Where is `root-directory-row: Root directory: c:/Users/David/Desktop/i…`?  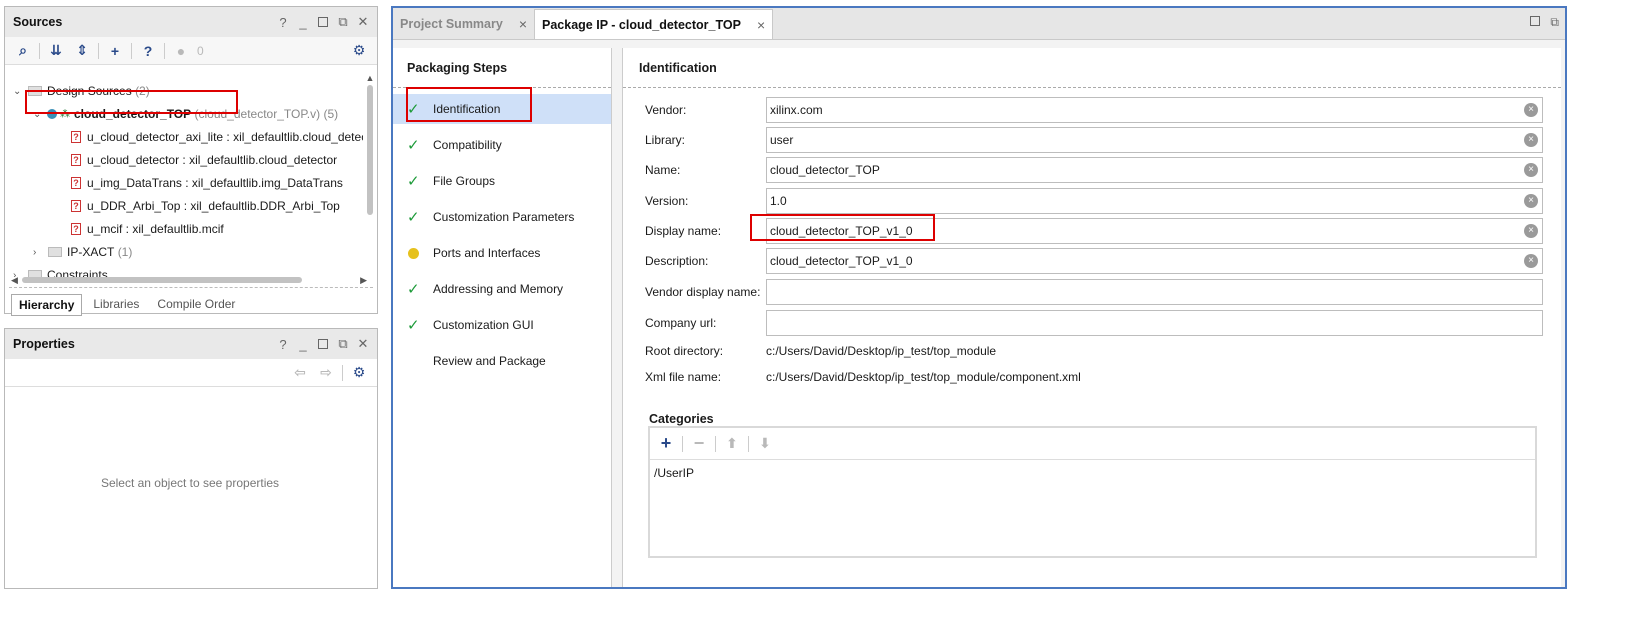 root-directory-row: Root directory: c:/Users/David/Desktop/i… is located at coordinates (1095, 351).